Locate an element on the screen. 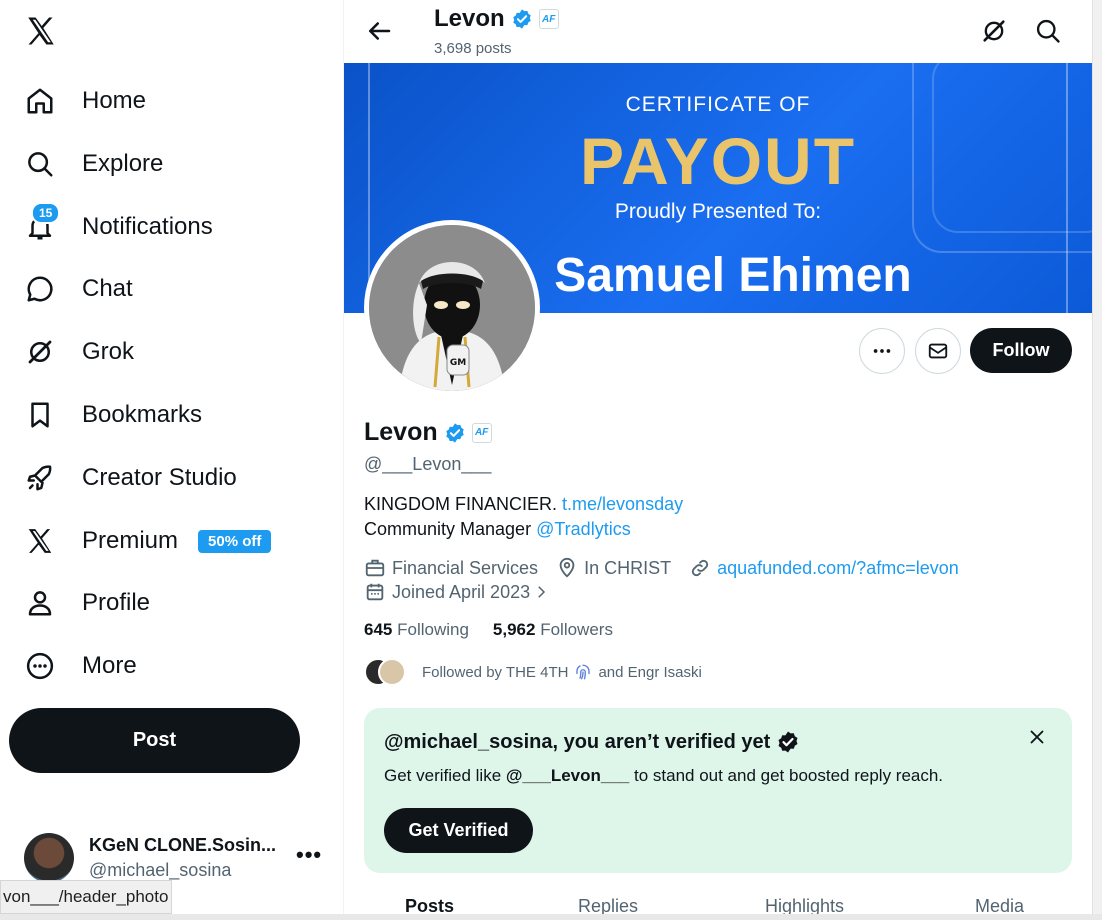 The width and height of the screenshot is (1102, 920). profile-avatar: GM is located at coordinates (452, 308).